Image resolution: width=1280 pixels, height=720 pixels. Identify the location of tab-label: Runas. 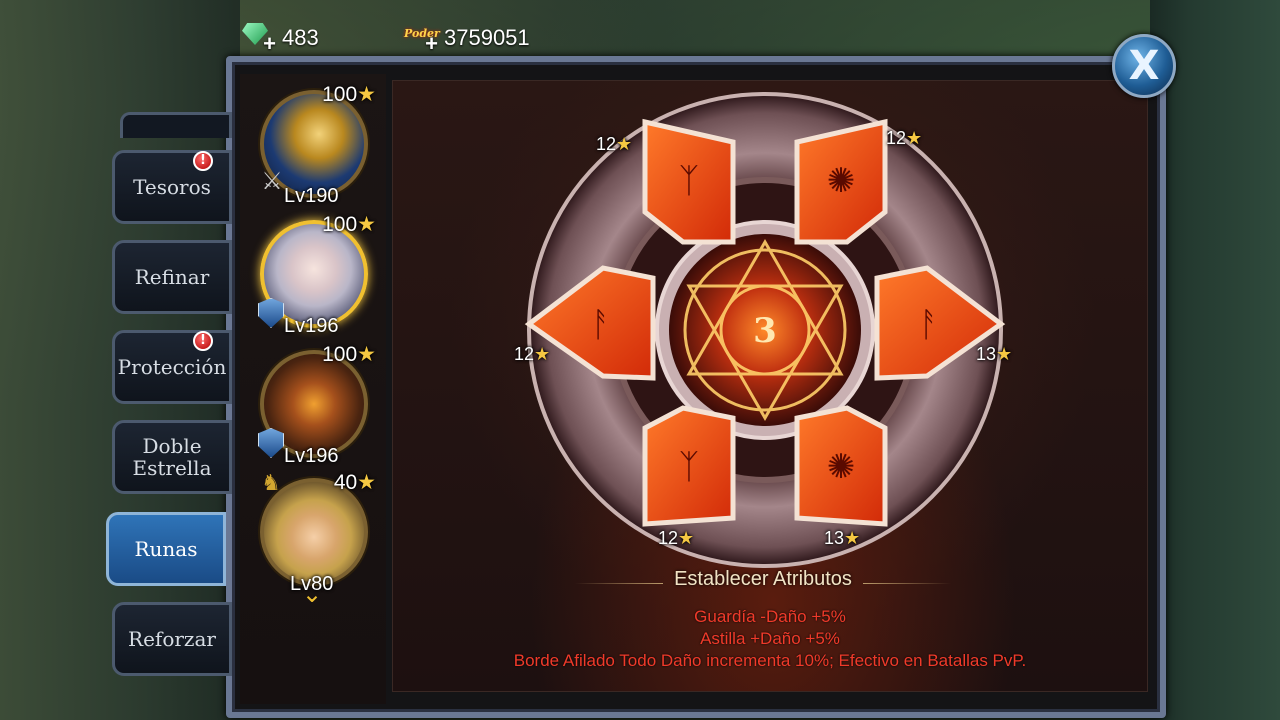
(166, 549).